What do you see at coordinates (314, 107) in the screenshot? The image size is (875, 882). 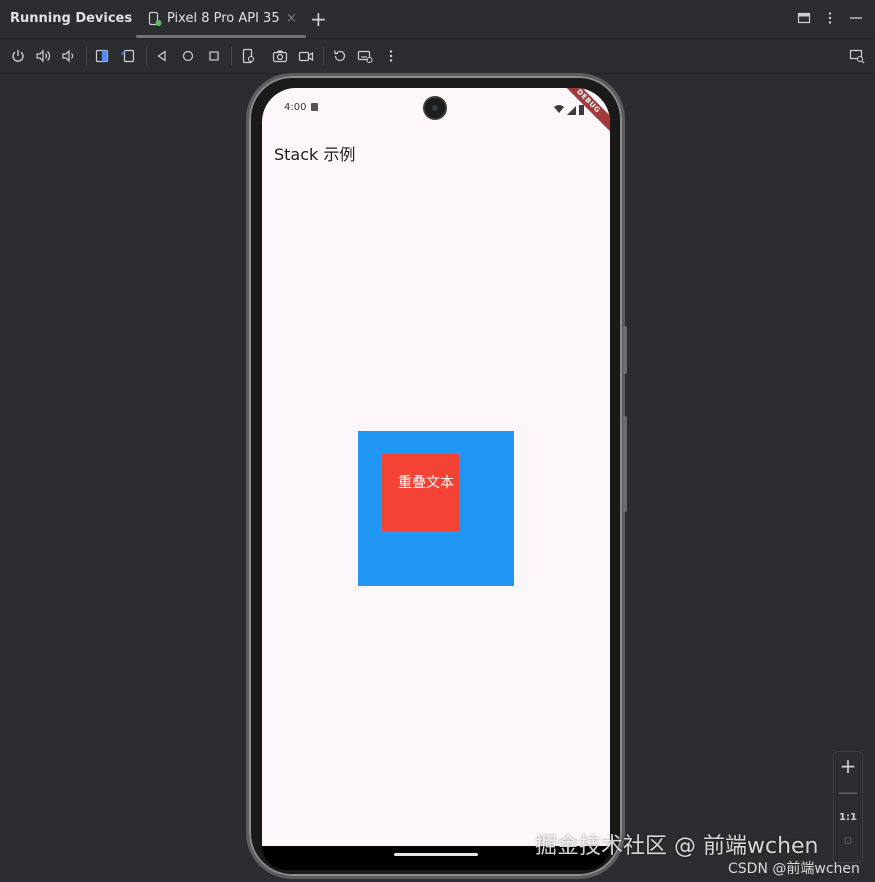 I see `notification-icon` at bounding box center [314, 107].